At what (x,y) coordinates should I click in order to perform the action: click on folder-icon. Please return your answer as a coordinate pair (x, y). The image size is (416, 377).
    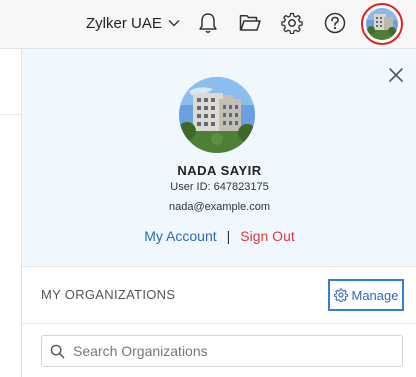
    Looking at the image, I should click on (250, 23).